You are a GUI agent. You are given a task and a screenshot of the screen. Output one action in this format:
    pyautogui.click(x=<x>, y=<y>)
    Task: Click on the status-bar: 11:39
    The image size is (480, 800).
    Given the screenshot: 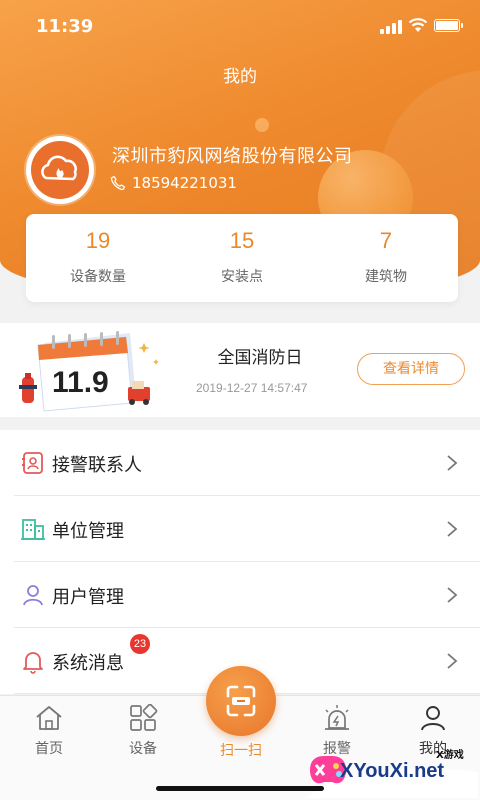 What is the action you would take?
    pyautogui.click(x=240, y=26)
    